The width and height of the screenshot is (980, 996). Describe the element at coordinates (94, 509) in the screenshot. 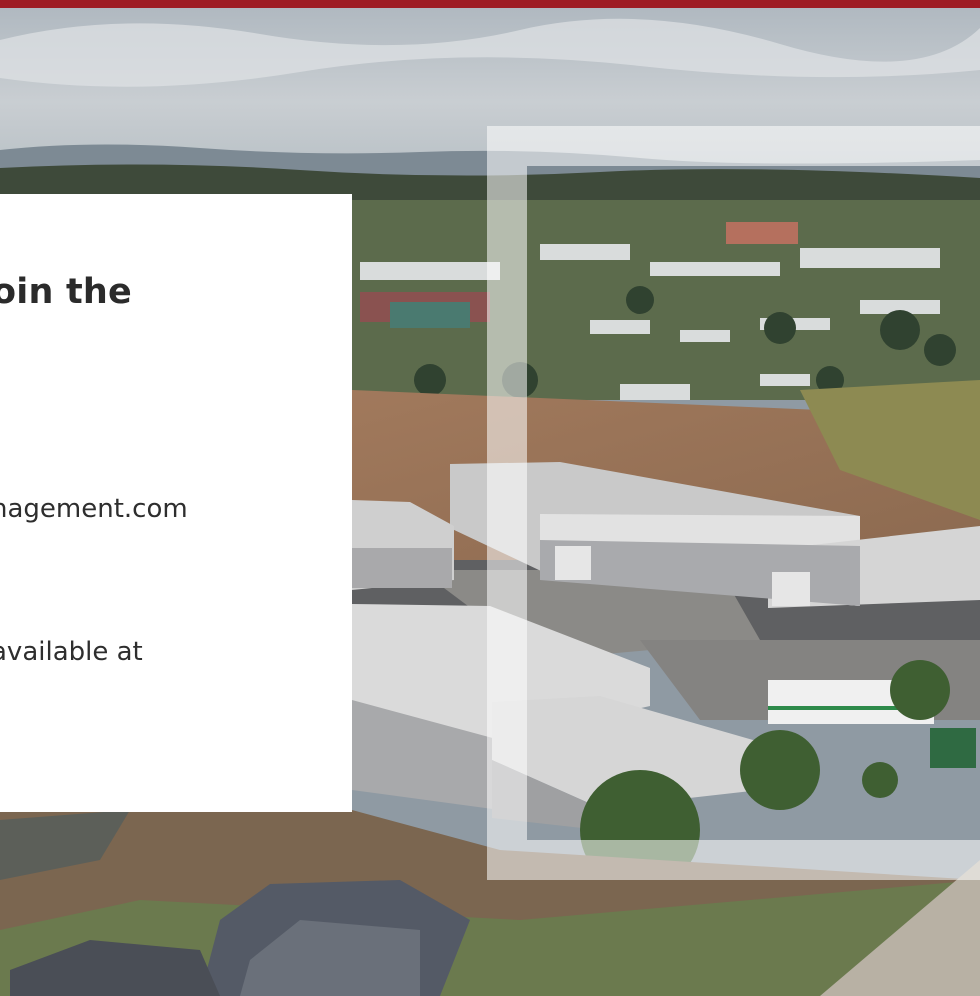

I see `email-link: nagement.com` at that location.